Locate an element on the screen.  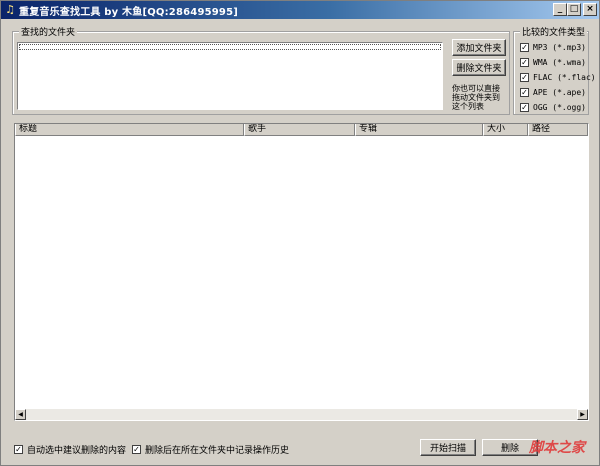
filetype-label: OGG (*.ogg) is located at coordinates (559, 107).